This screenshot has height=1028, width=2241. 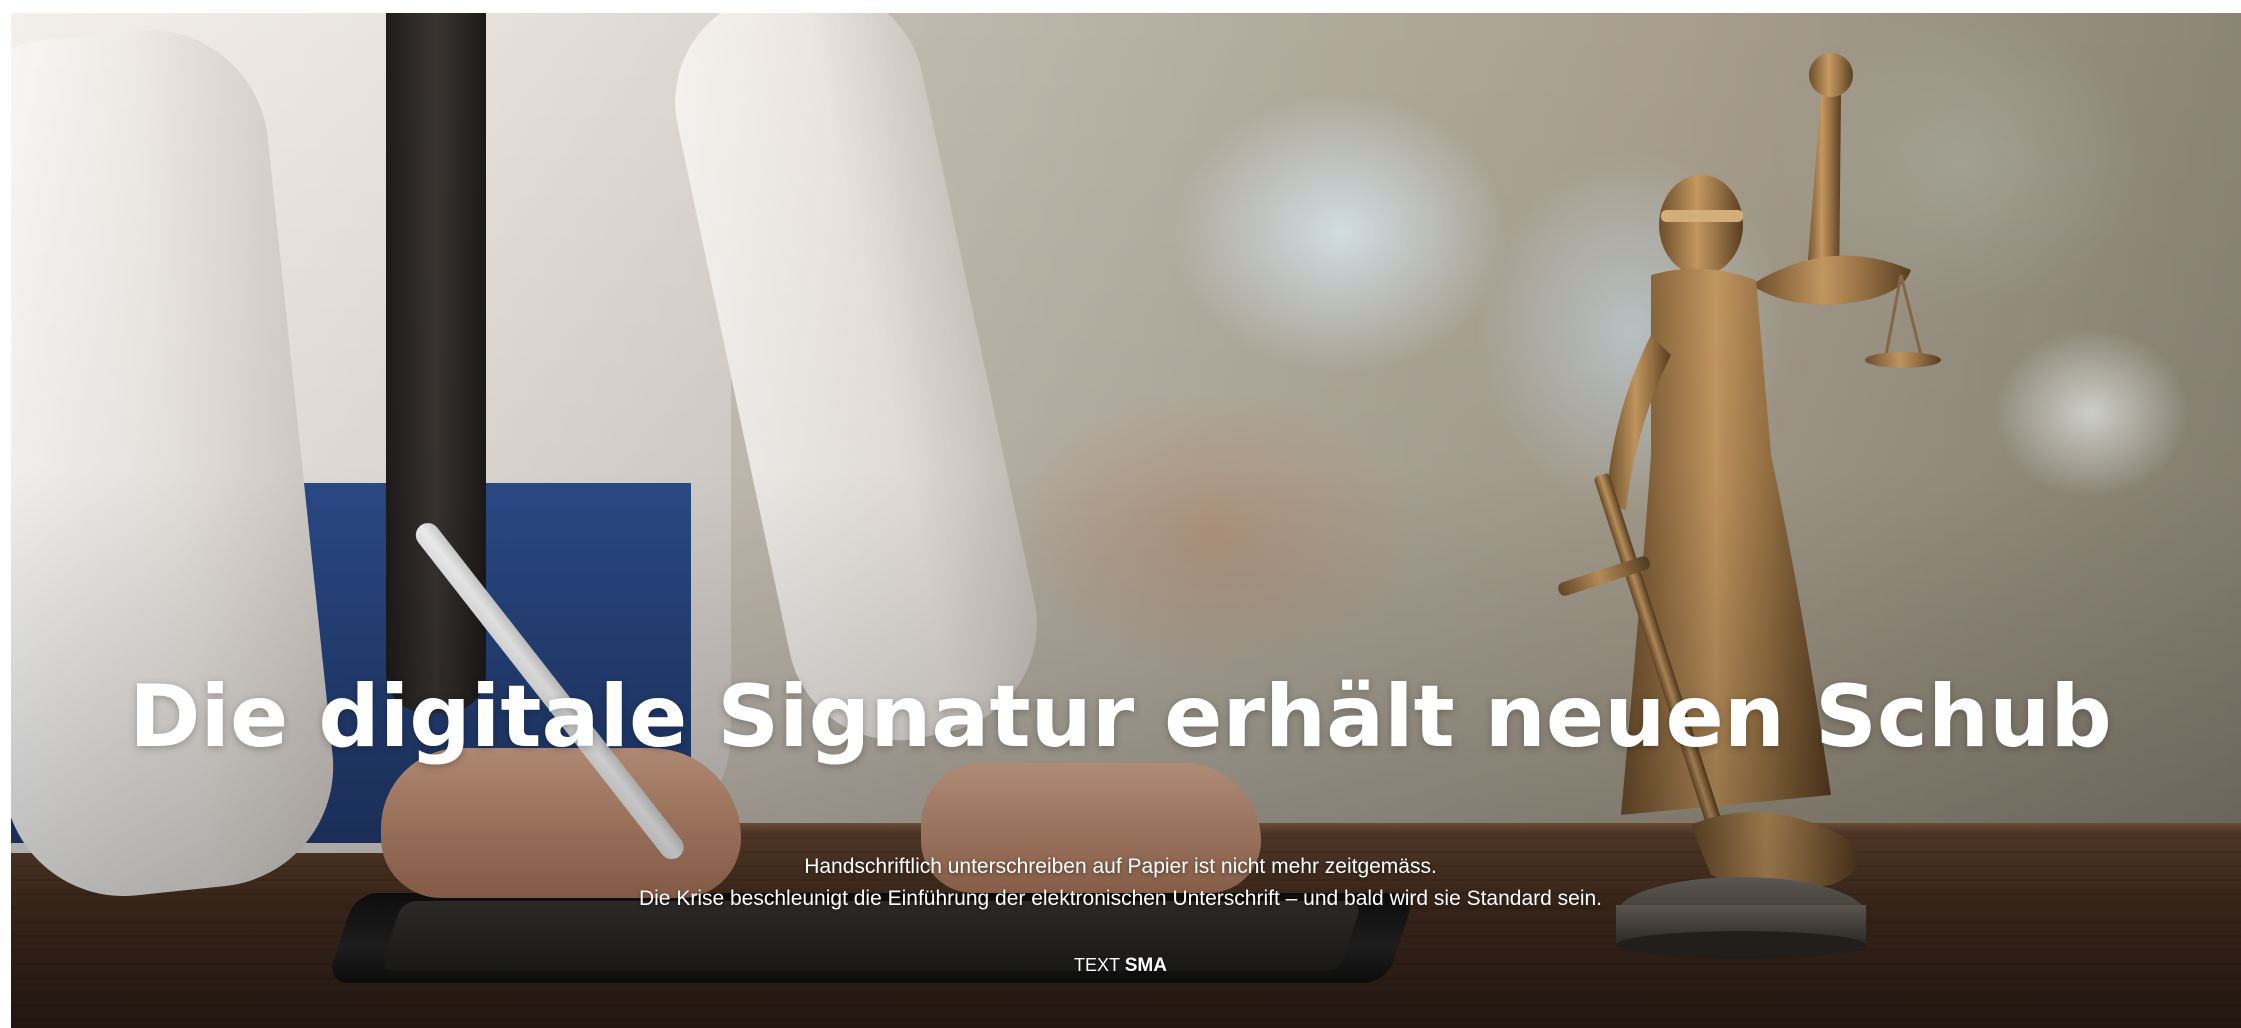 What do you see at coordinates (1120, 717) in the screenshot?
I see `article-headline: Die digitale Signatur erhält neuen Schub` at bounding box center [1120, 717].